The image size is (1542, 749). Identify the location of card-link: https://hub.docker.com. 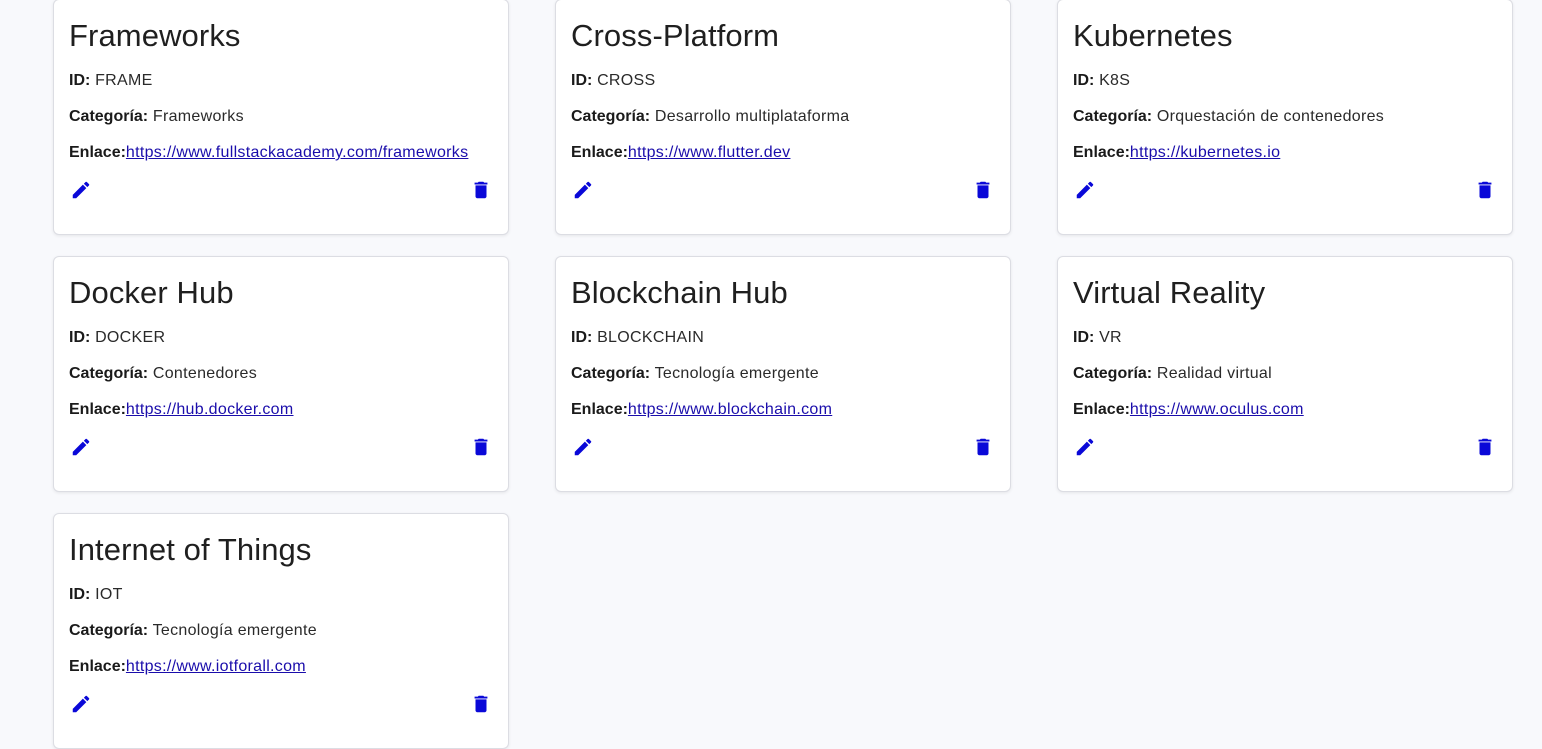
(210, 409).